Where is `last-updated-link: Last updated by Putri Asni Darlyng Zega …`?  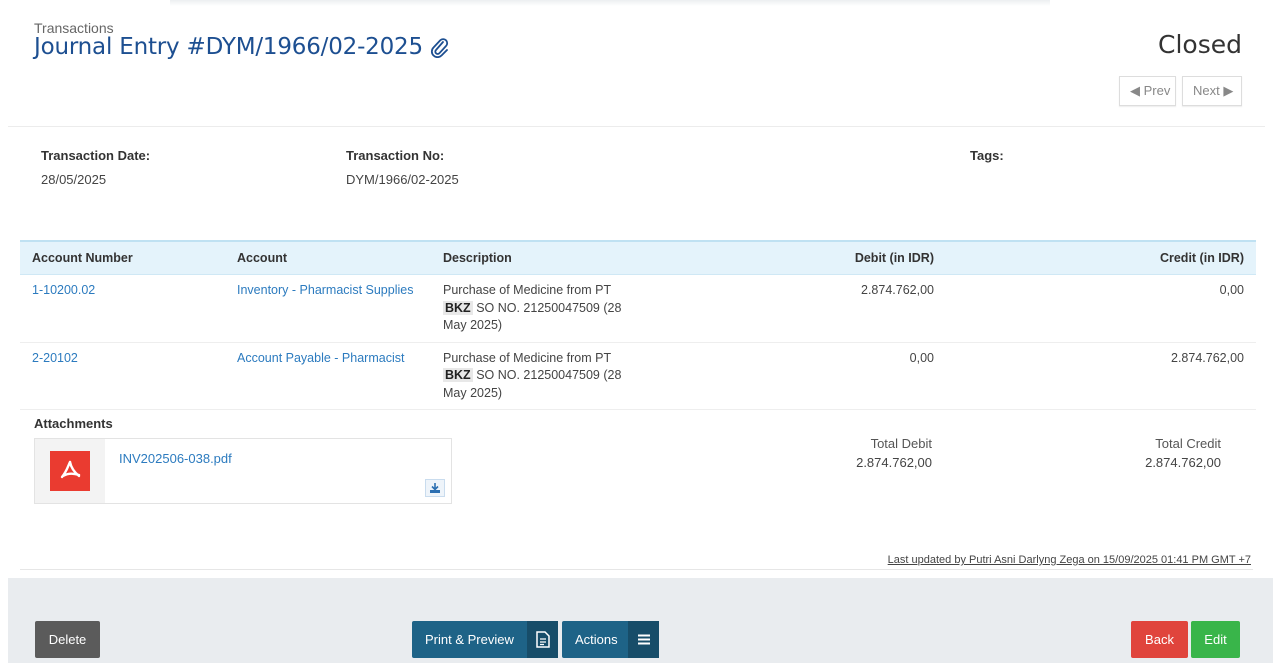
last-updated-link: Last updated by Putri Asni Darlyng Zega … is located at coordinates (1069, 560).